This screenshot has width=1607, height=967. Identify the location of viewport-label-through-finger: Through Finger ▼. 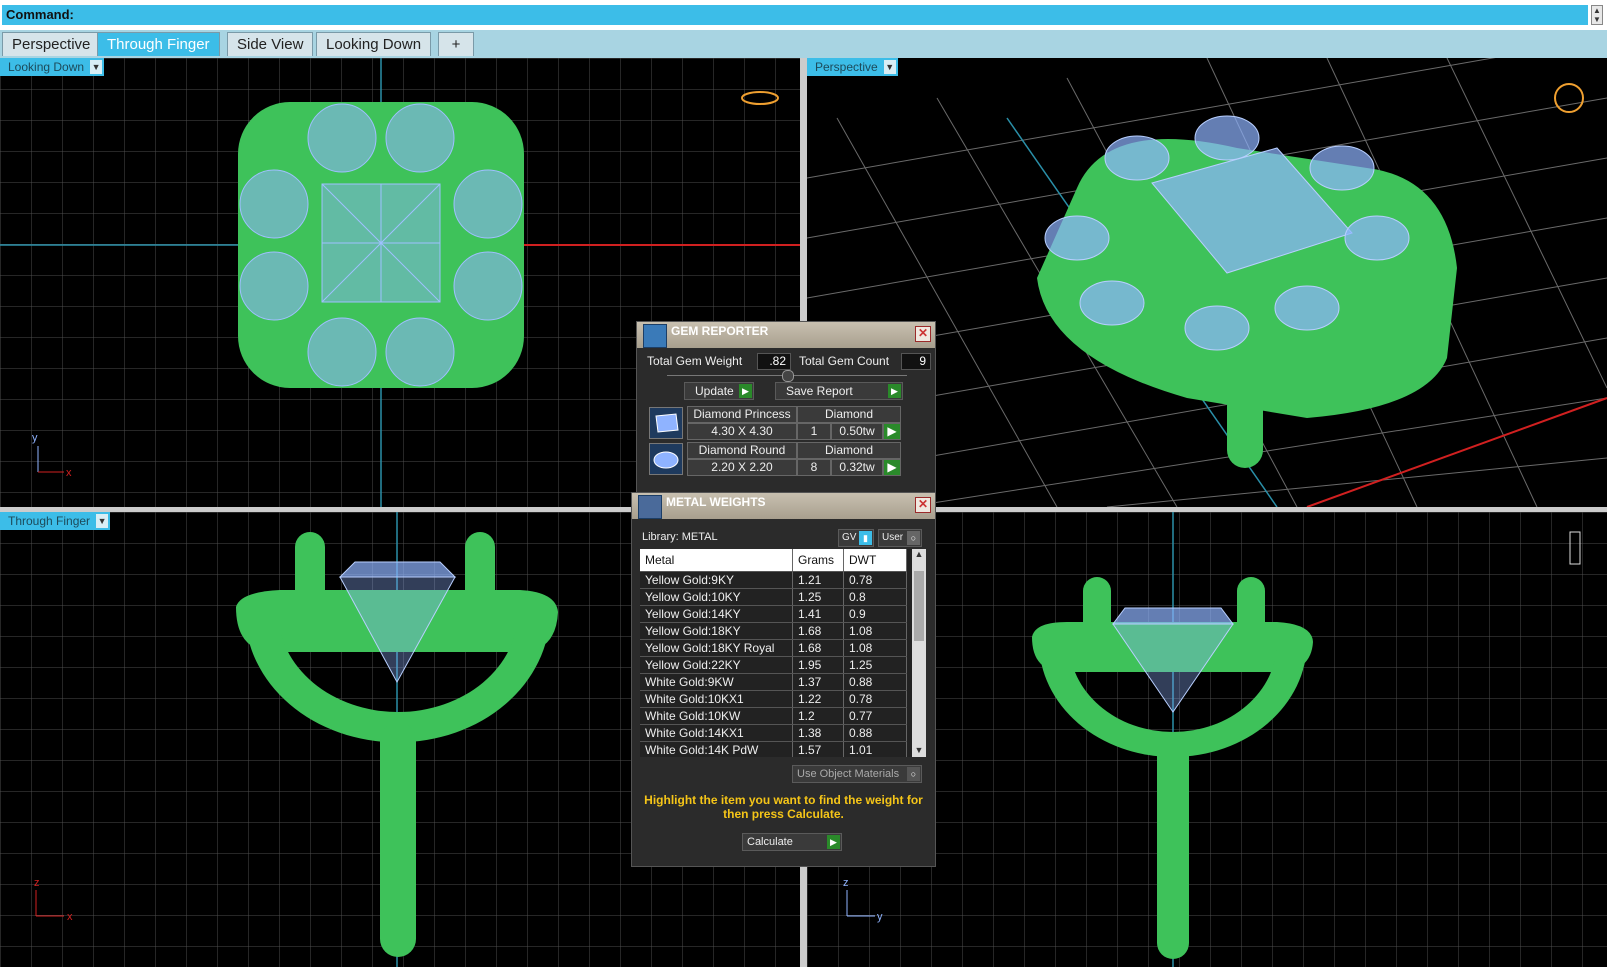
(55, 521).